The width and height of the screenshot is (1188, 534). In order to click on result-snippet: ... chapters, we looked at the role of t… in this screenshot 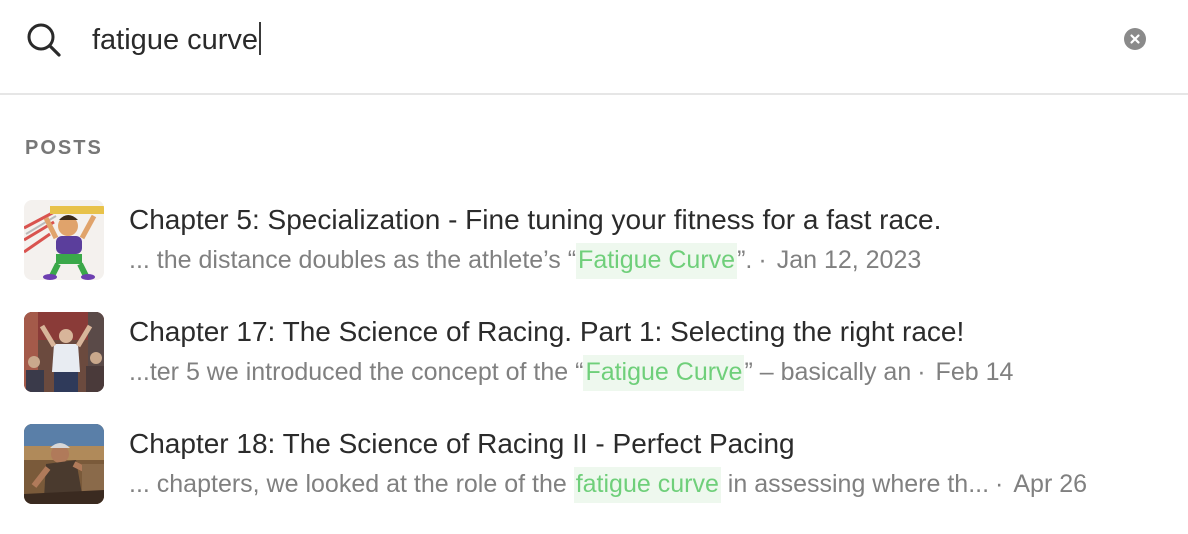, I will do `click(608, 485)`.